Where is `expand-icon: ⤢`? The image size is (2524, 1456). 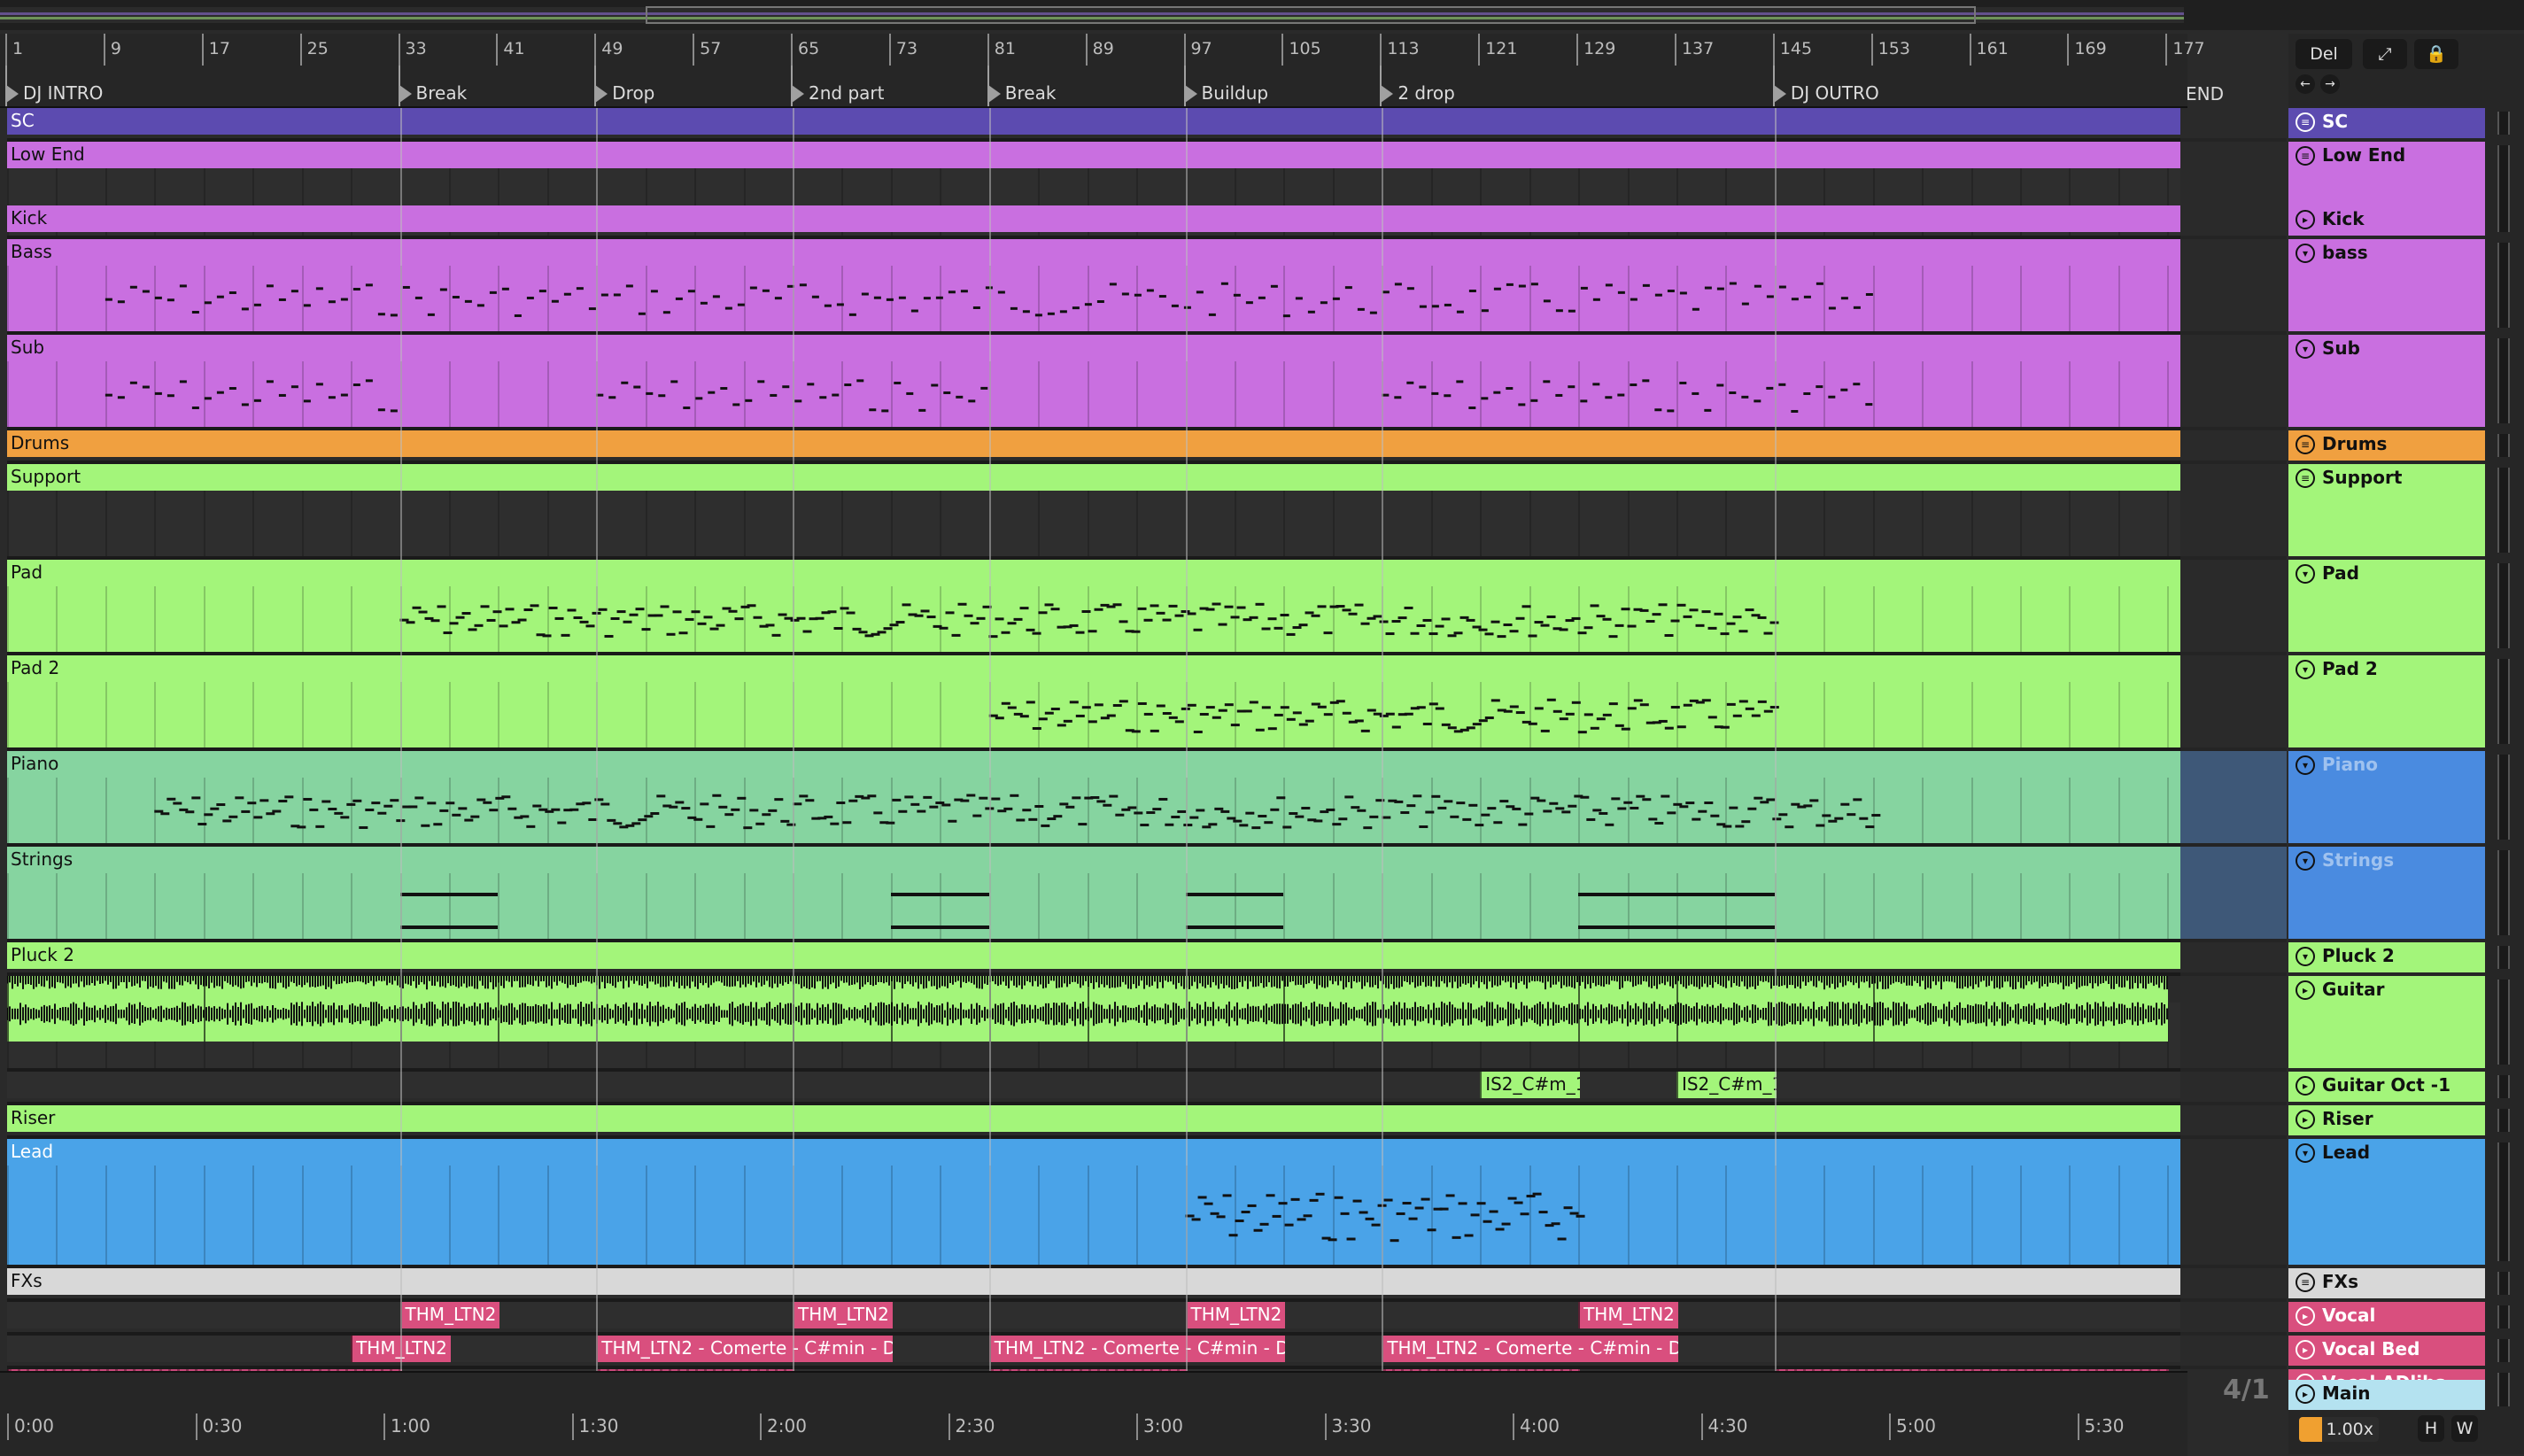 expand-icon: ⤢ is located at coordinates (2385, 54).